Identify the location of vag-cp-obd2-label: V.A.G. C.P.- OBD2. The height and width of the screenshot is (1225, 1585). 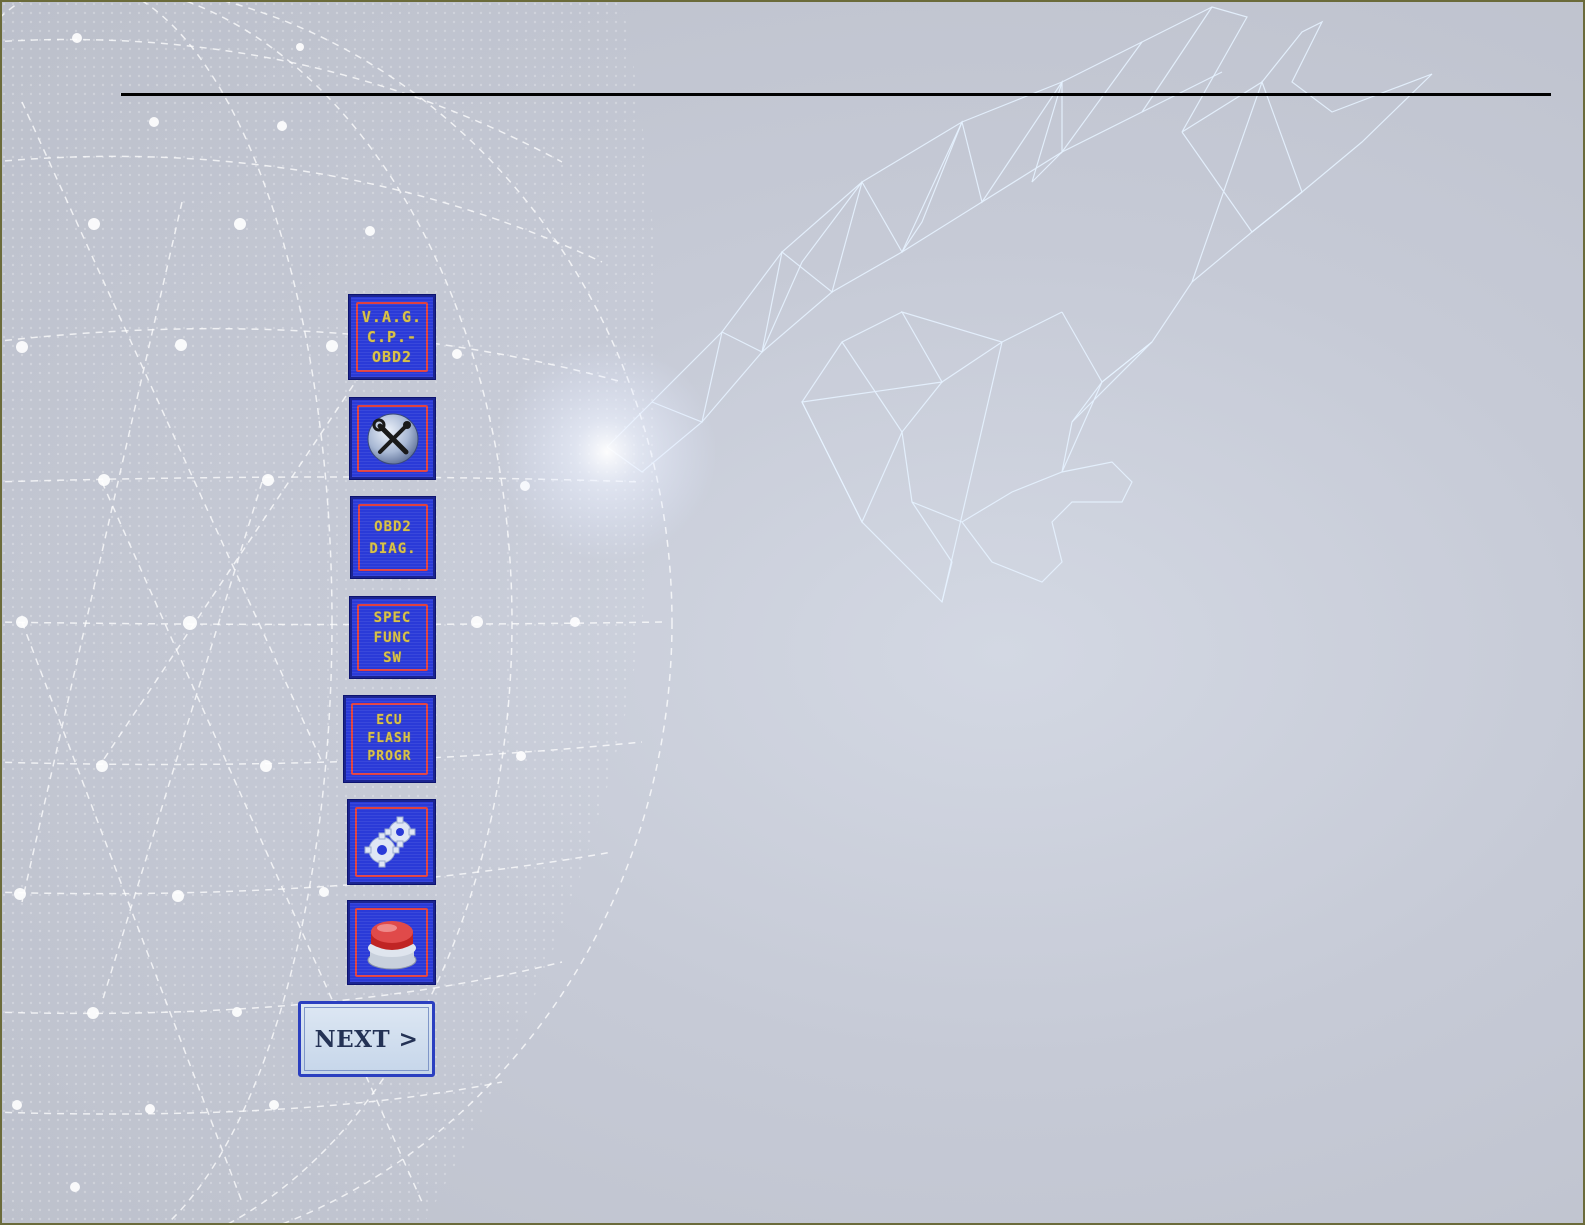
(392, 337).